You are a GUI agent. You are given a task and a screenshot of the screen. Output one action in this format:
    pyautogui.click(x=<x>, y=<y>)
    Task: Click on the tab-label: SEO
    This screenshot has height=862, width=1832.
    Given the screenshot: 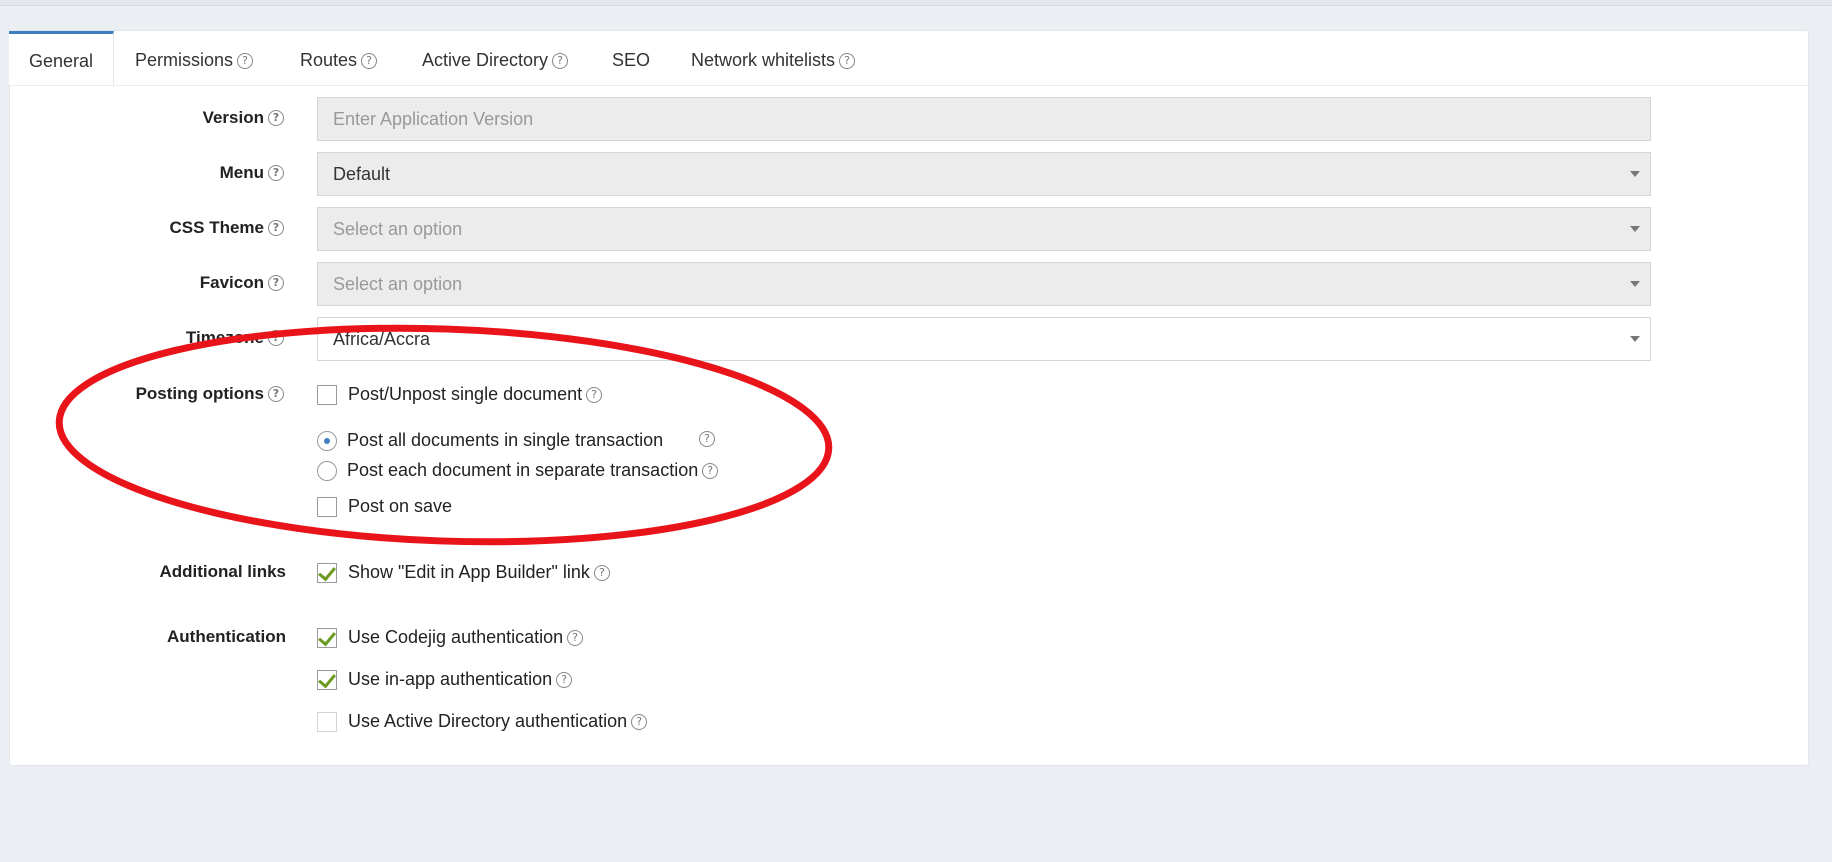 What is the action you would take?
    pyautogui.click(x=631, y=60)
    